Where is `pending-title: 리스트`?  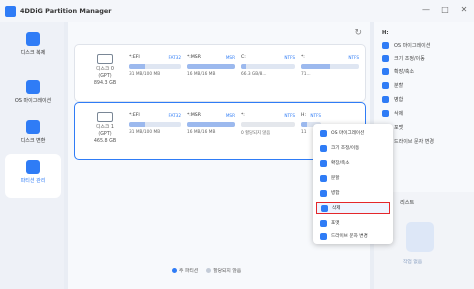 pending-title: 리스트 is located at coordinates (407, 203).